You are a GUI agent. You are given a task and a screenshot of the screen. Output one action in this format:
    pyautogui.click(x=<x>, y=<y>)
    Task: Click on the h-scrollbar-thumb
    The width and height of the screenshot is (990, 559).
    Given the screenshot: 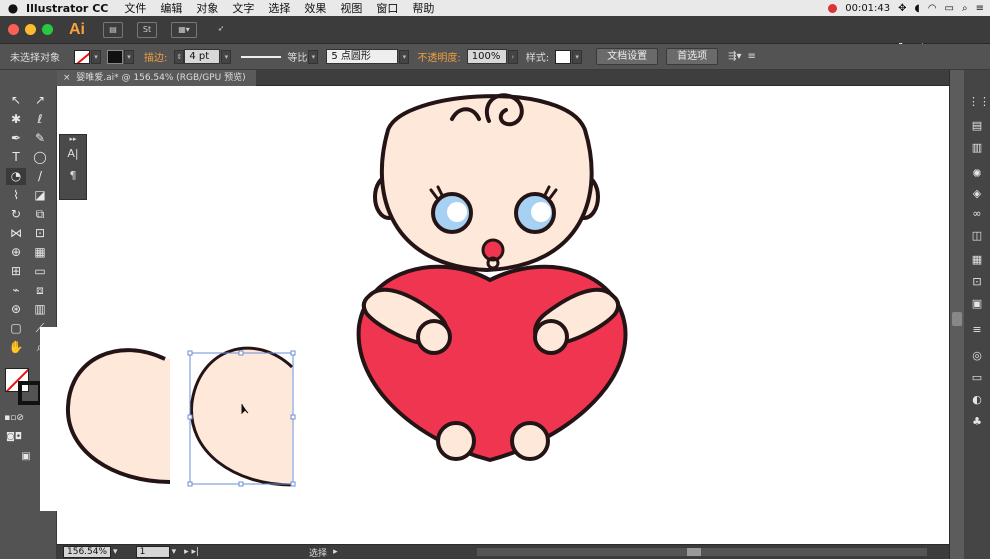 What is the action you would take?
    pyautogui.click(x=694, y=552)
    